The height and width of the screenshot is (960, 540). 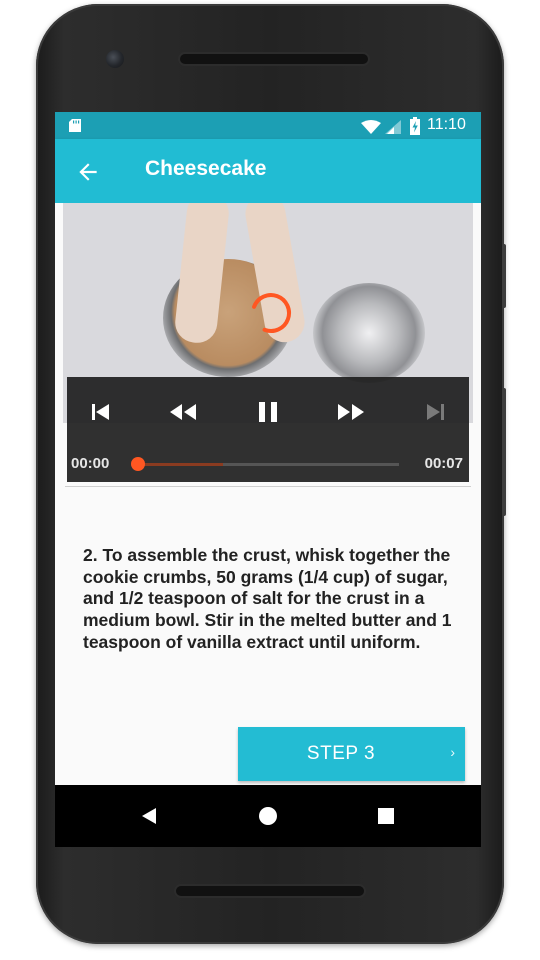 I want to click on status-bar: 11:10, so click(x=268, y=125).